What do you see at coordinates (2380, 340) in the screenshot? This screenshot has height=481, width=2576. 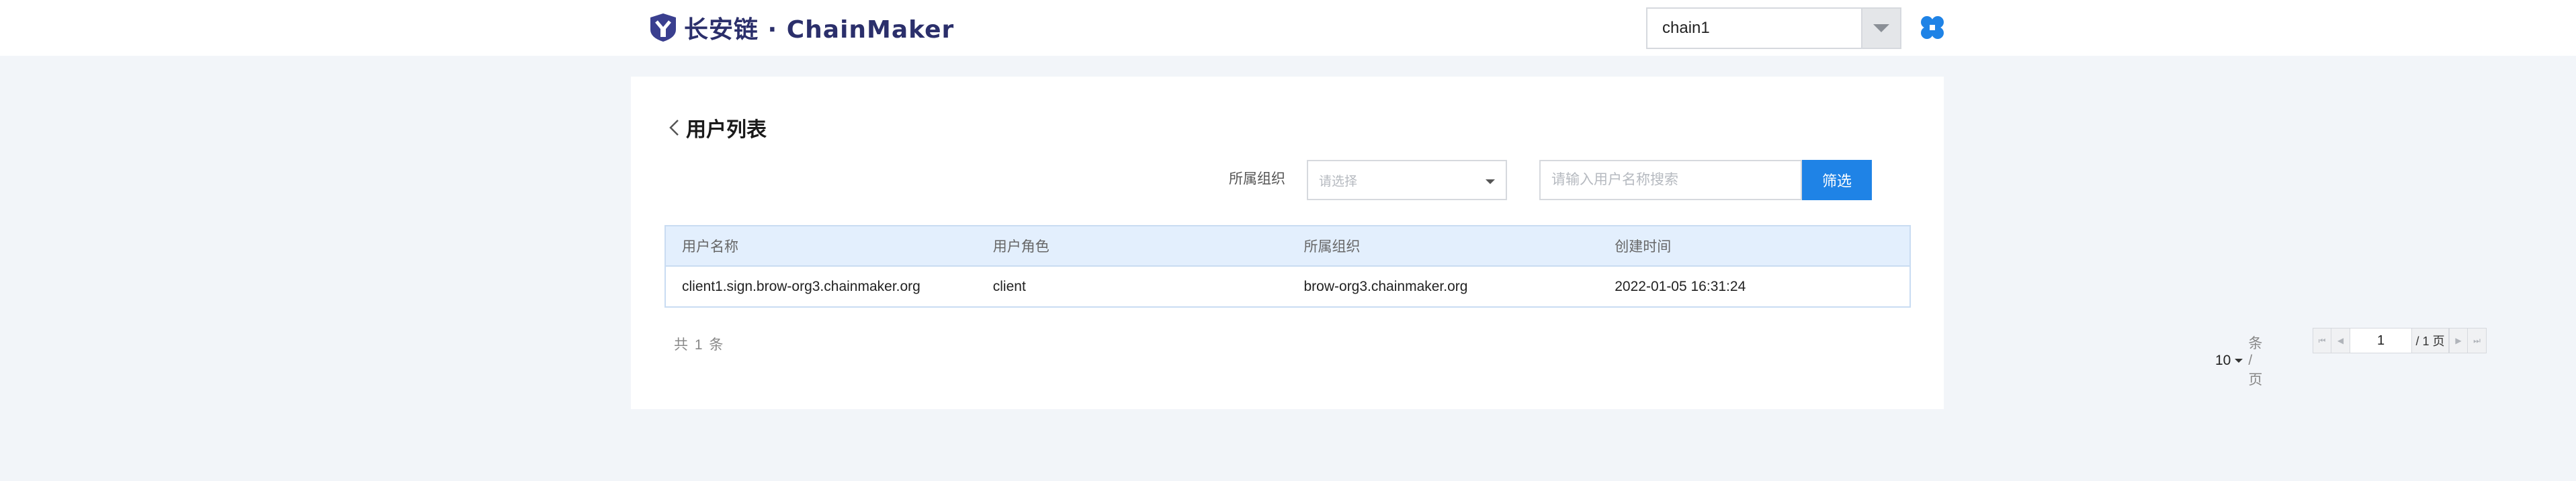 I see `page-number-input` at bounding box center [2380, 340].